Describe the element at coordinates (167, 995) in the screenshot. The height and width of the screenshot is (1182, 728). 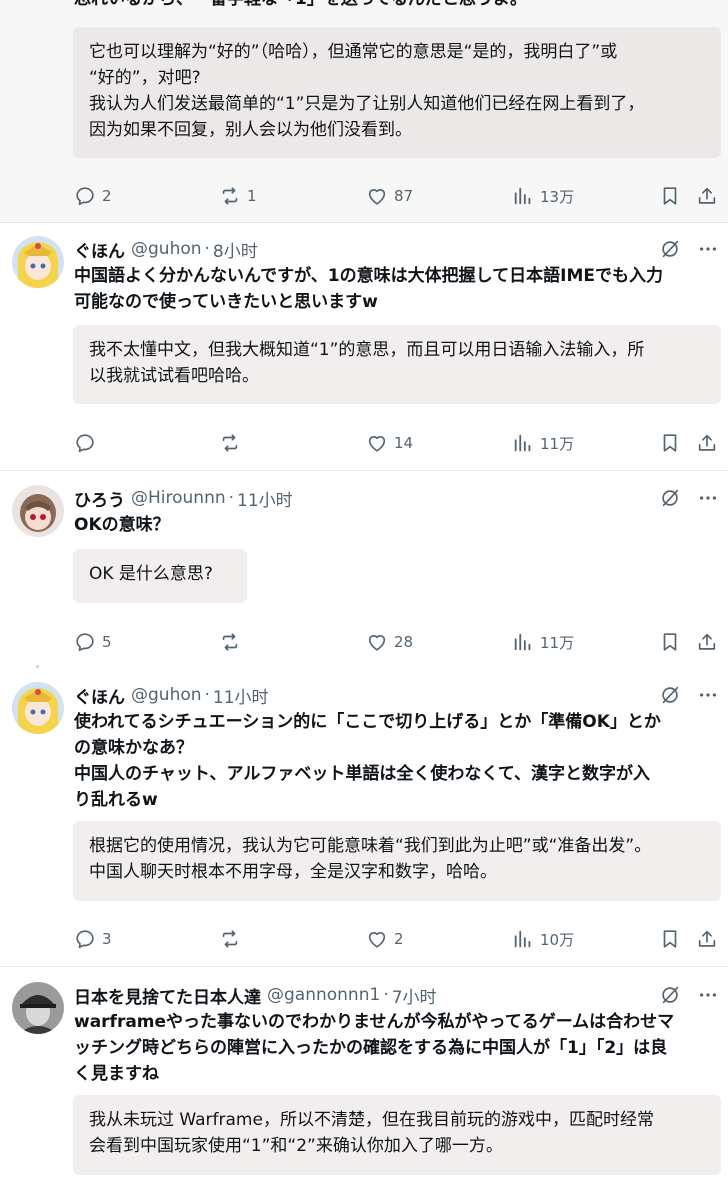
I see `display-name: 日本を見捨てた日本人達` at that location.